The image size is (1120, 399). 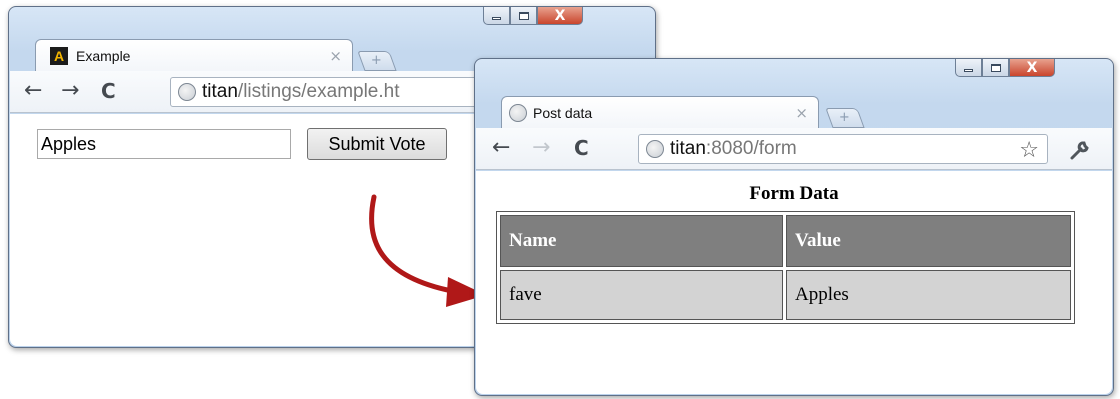 What do you see at coordinates (59, 55) in the screenshot?
I see `favicon-icon: A` at bounding box center [59, 55].